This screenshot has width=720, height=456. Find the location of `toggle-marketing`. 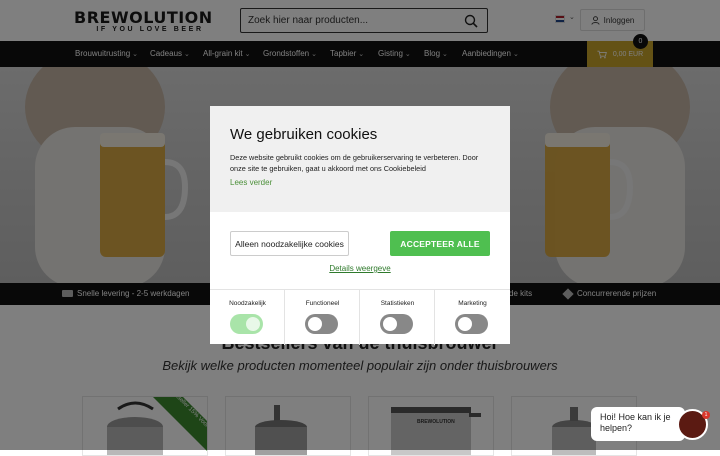

toggle-marketing is located at coordinates (471, 324).